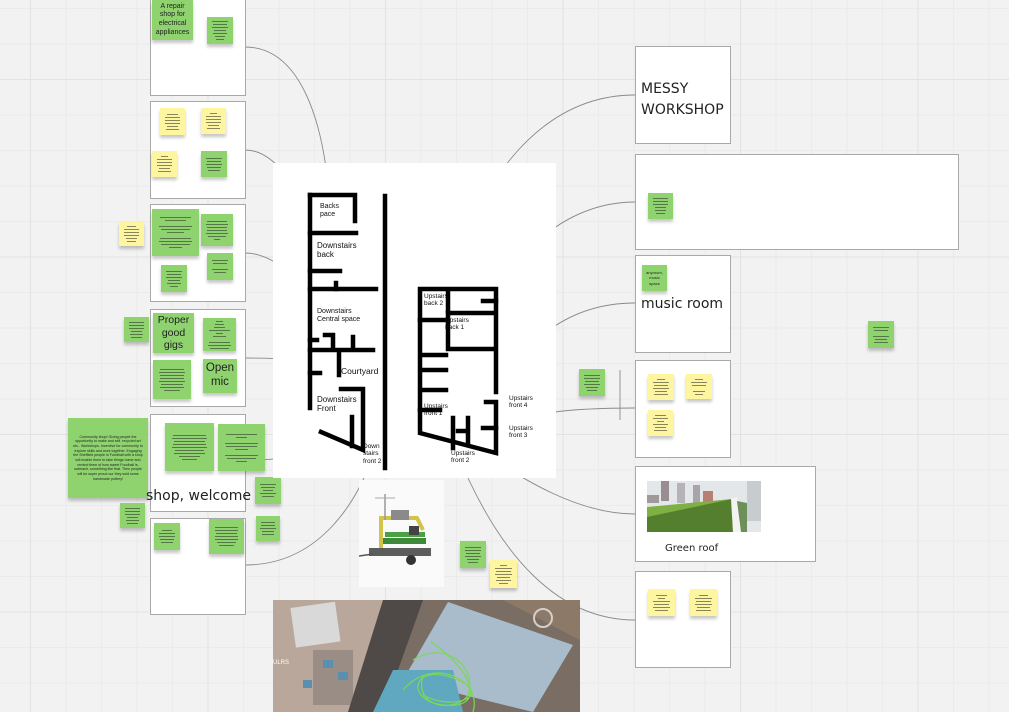  I want to click on green-roof-image, so click(704, 506).